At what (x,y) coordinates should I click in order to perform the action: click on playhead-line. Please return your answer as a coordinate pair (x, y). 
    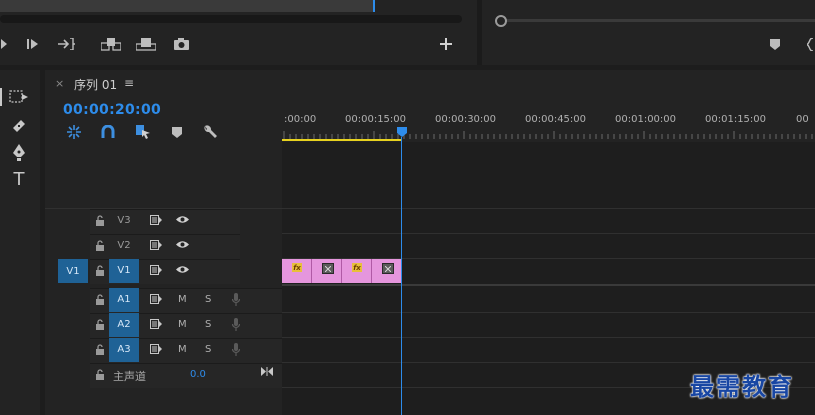
    Looking at the image, I should click on (401, 276).